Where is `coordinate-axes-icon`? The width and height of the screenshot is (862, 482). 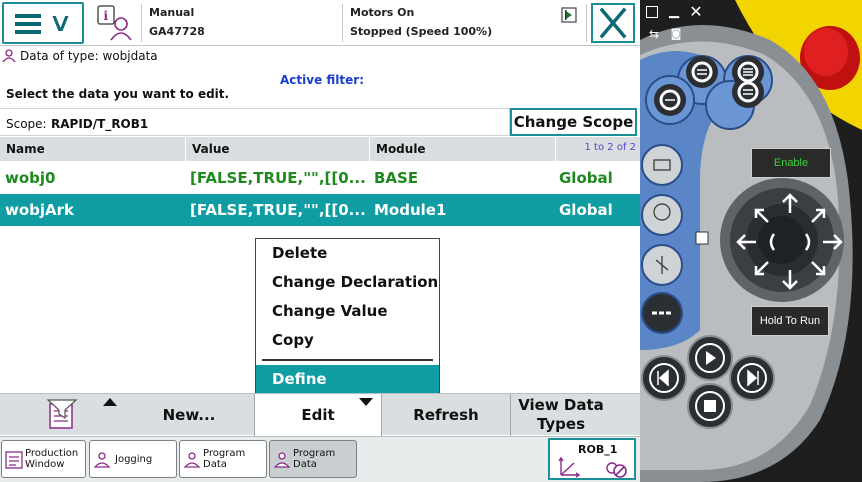 coordinate-axes-icon is located at coordinates (569, 467).